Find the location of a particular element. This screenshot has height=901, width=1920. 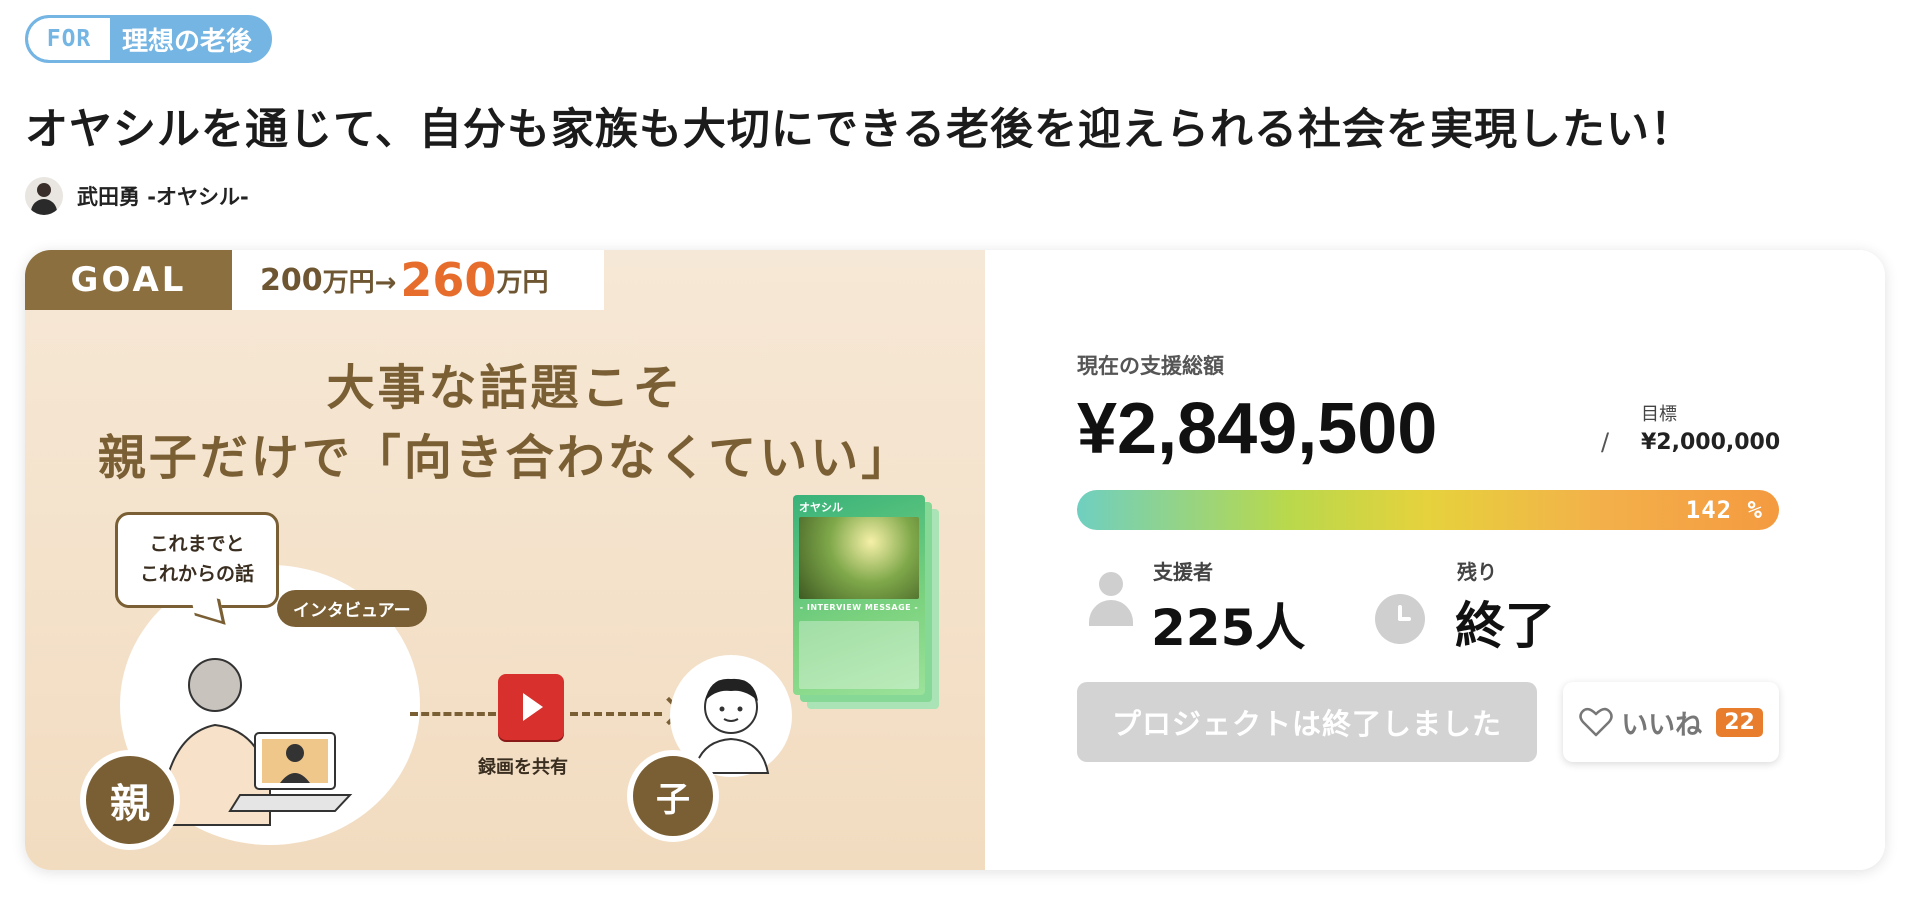

raised-amount: ¥2,849,500 is located at coordinates (1257, 429).